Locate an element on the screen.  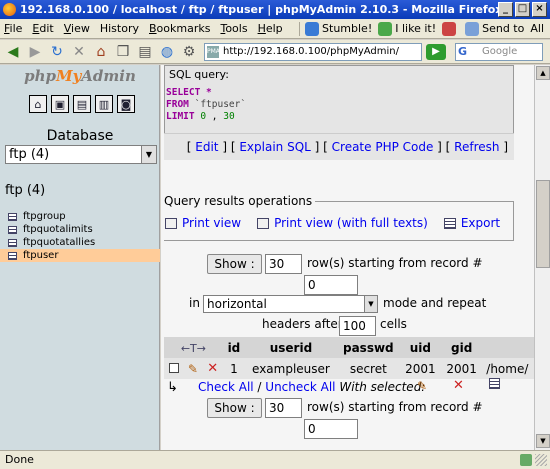
sql-query-legend: SQL query: is located at coordinates (199, 74).